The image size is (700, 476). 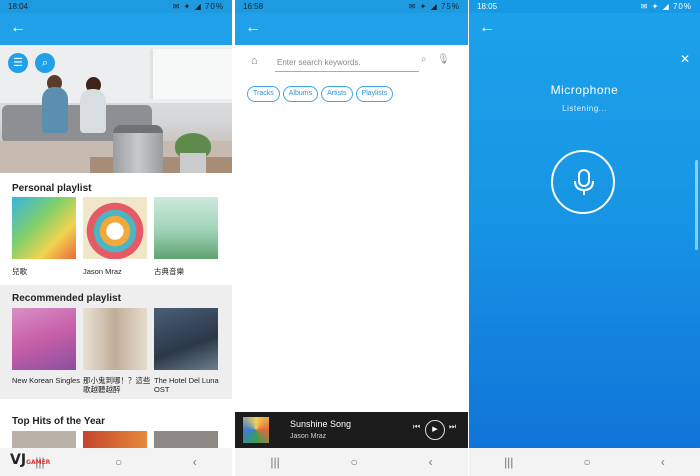 I want to click on playlist-caption: 兒歌, so click(x=19, y=271).